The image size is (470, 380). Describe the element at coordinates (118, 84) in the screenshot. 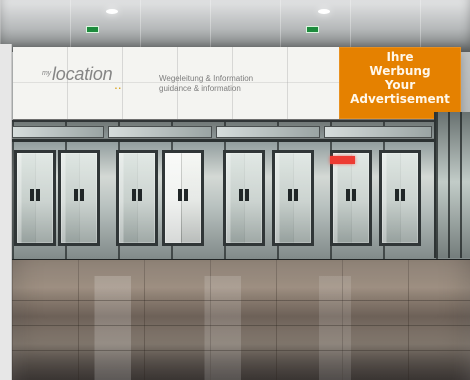

I see `logo-dots: ..` at that location.